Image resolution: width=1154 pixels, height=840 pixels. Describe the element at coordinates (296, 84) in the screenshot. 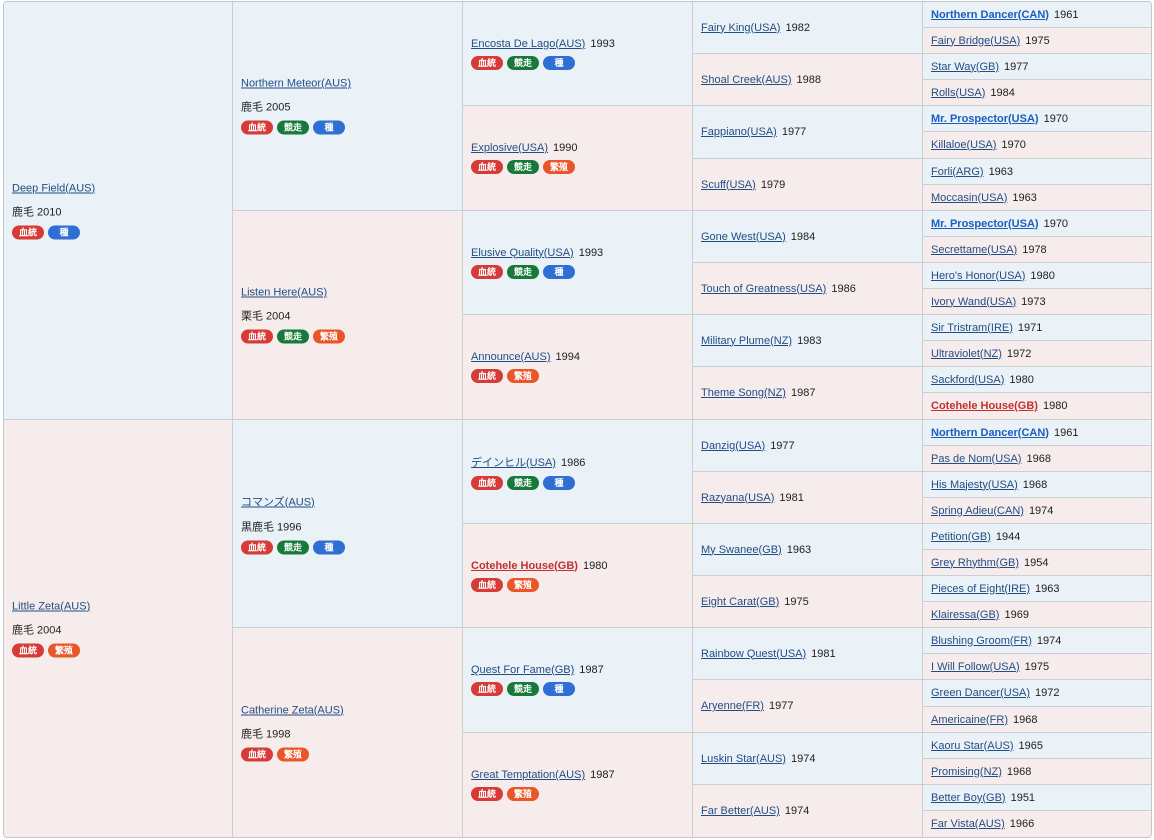

I see `horse-name-link: Northern Meteor(AUS)` at that location.